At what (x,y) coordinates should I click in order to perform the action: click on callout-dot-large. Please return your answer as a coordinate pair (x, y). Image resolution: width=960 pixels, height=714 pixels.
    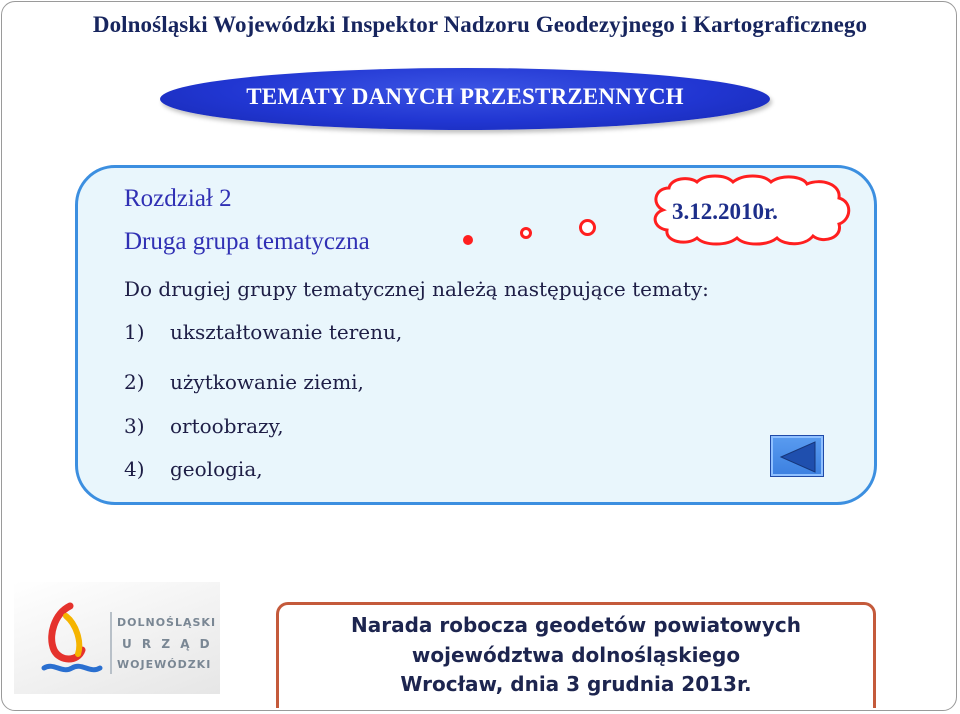
    Looking at the image, I should click on (587, 227).